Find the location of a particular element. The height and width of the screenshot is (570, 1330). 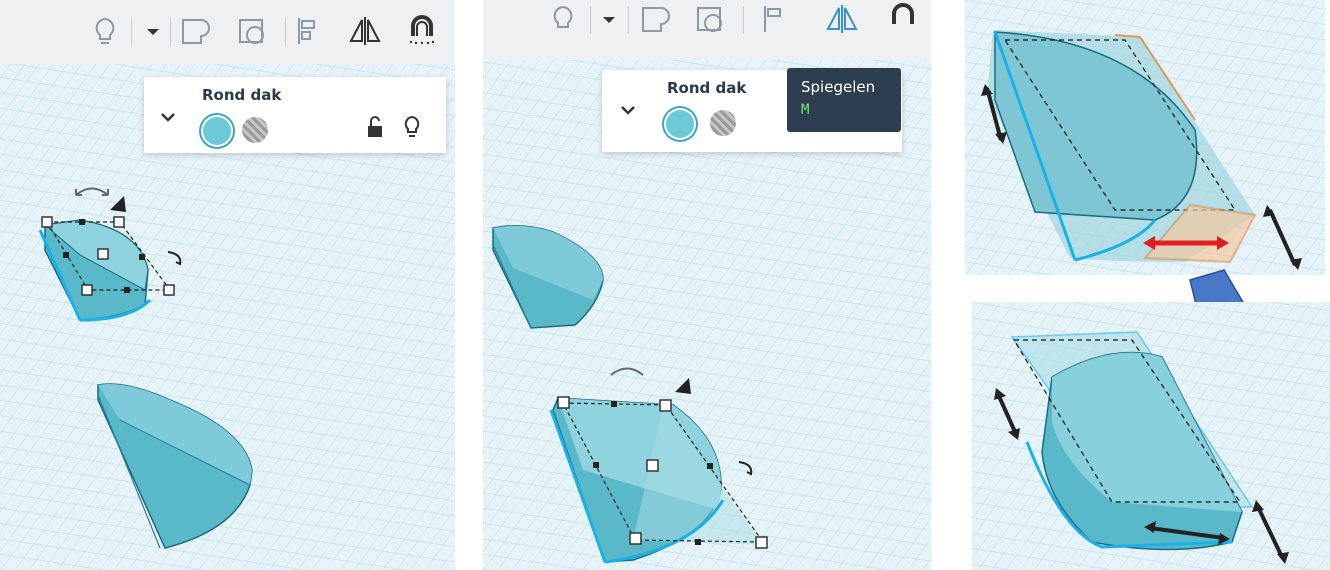

tooltip-shortcut: M is located at coordinates (805, 110).